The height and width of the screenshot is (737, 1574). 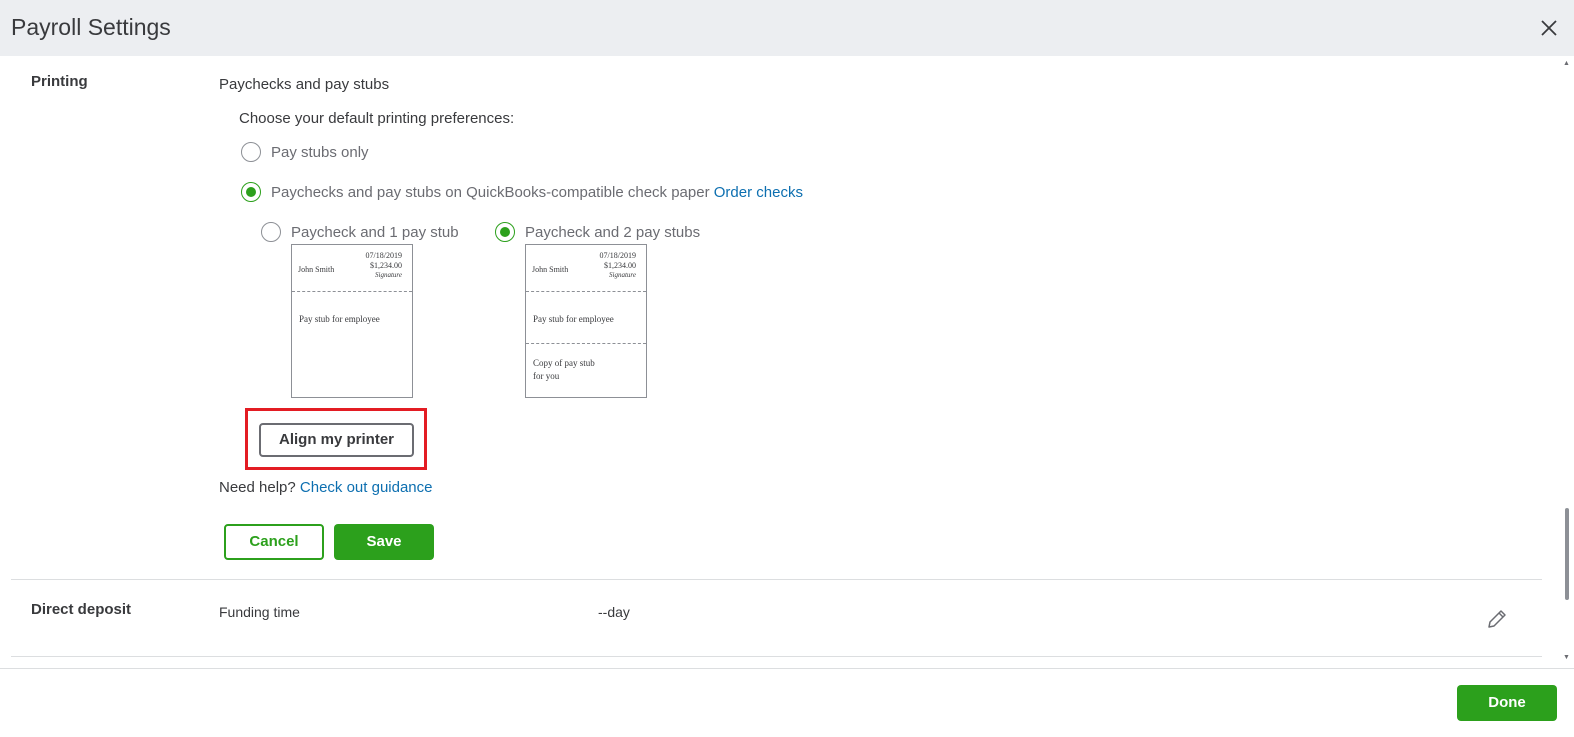 What do you see at coordinates (251, 152) in the screenshot?
I see `radio-pay-stubs-only` at bounding box center [251, 152].